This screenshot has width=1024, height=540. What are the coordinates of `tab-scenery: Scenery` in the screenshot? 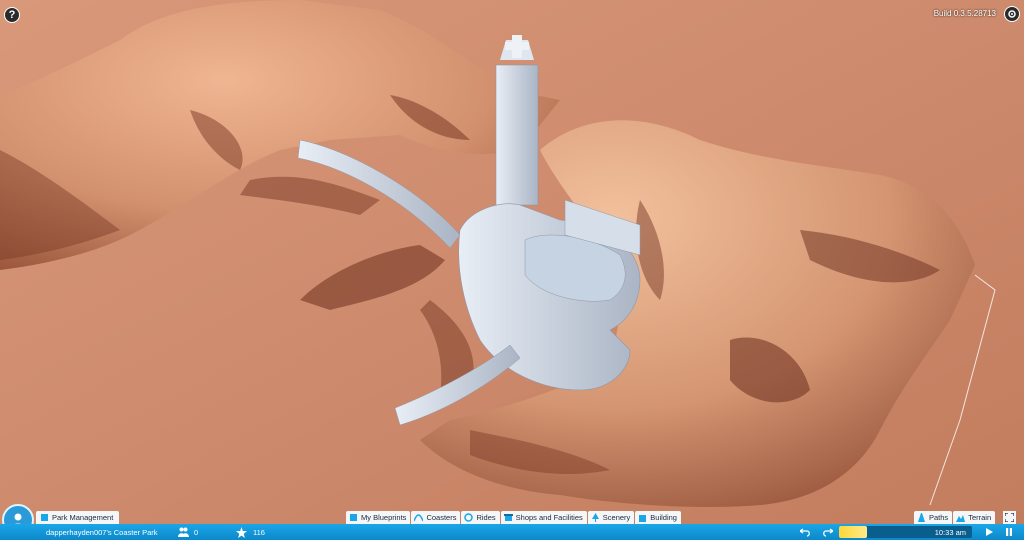 It's located at (611, 517).